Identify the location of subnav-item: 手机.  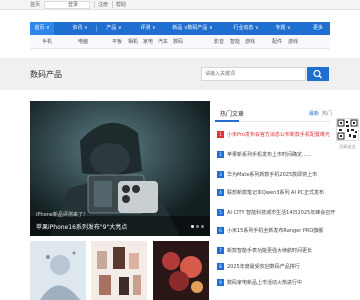
(47, 41).